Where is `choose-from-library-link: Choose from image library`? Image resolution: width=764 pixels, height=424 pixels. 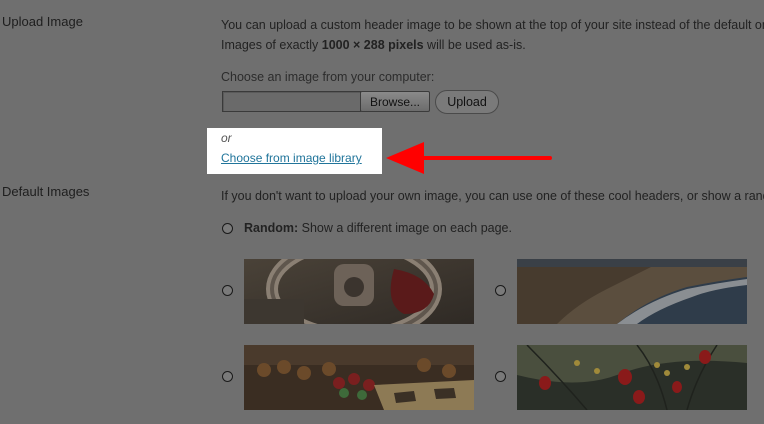 choose-from-library-link: Choose from image library is located at coordinates (291, 158).